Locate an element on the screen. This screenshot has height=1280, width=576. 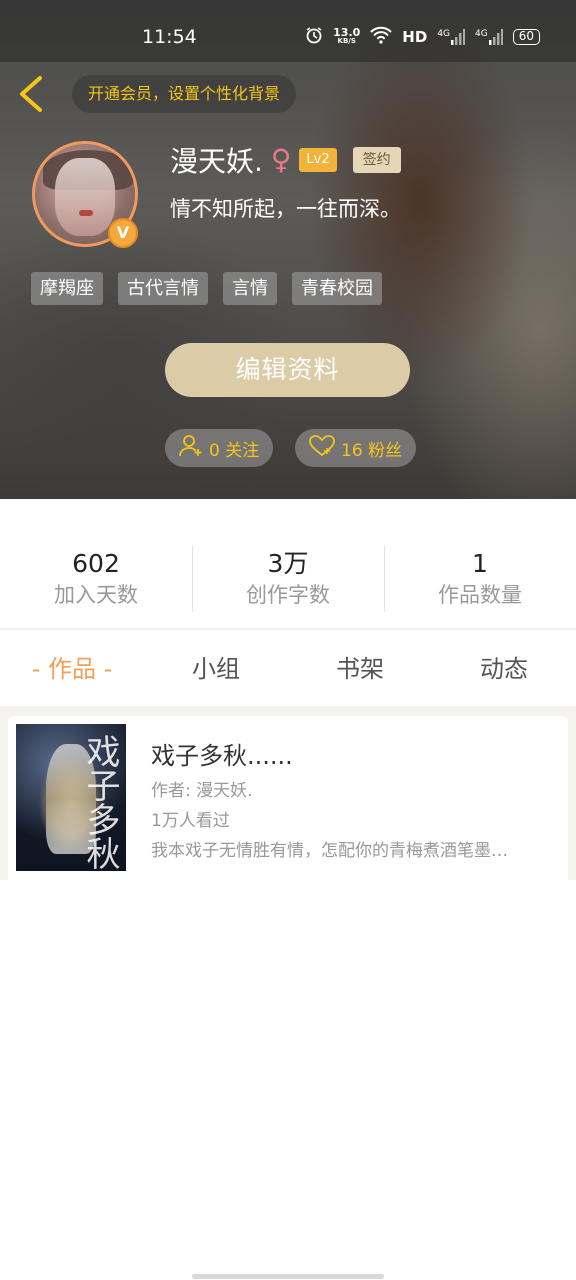
divider is located at coordinates (288, 629).